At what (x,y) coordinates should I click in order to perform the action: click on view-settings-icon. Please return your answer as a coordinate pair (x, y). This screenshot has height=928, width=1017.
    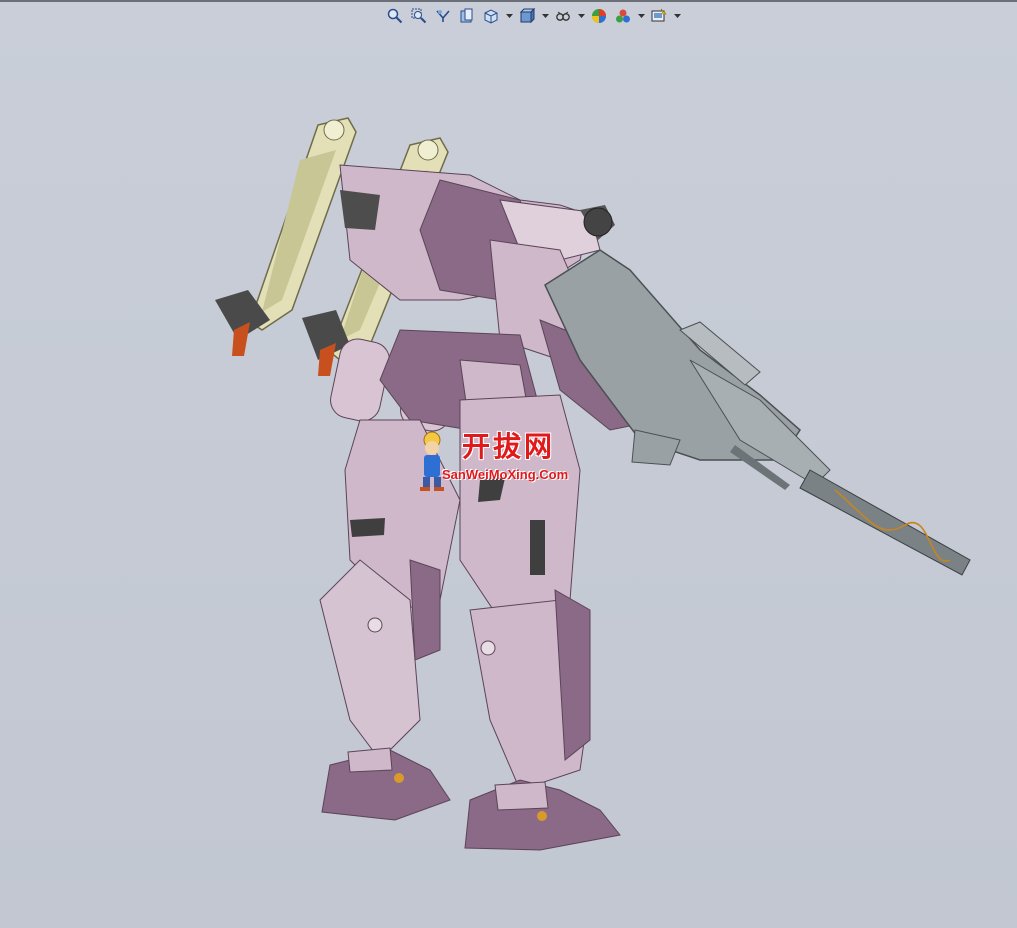
    Looking at the image, I should click on (659, 15).